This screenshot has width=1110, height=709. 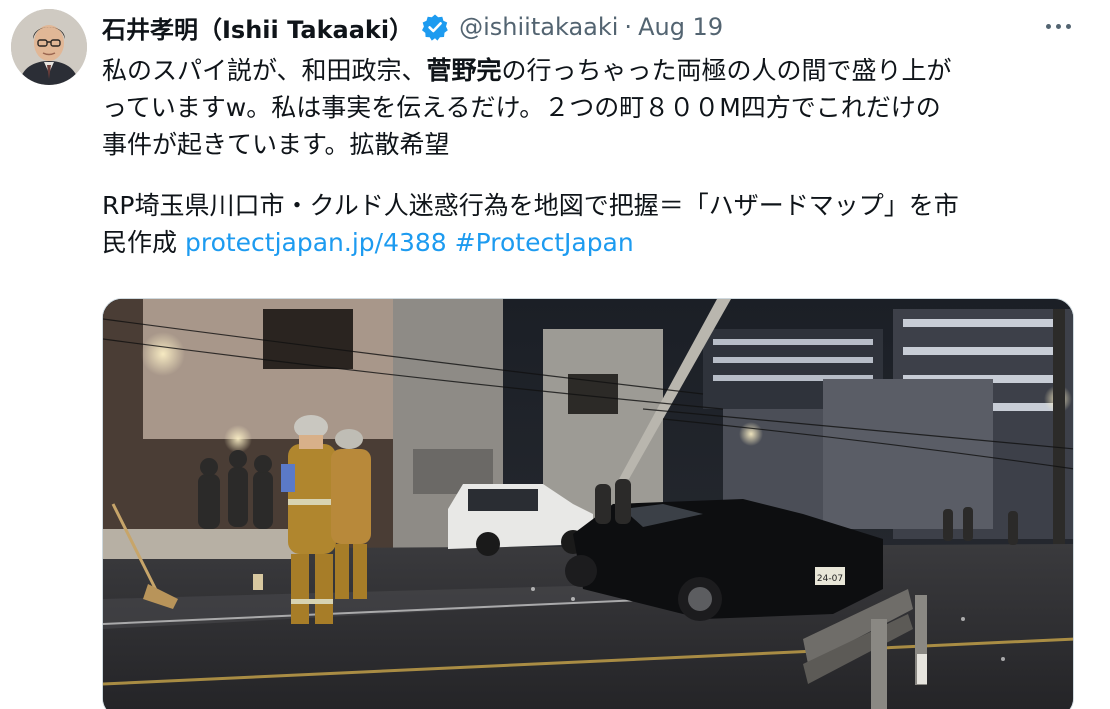 I want to click on tweet-line-5: 民作成 protectjapan.jp/4388 #ProtectJapan, so click(x=592, y=242).